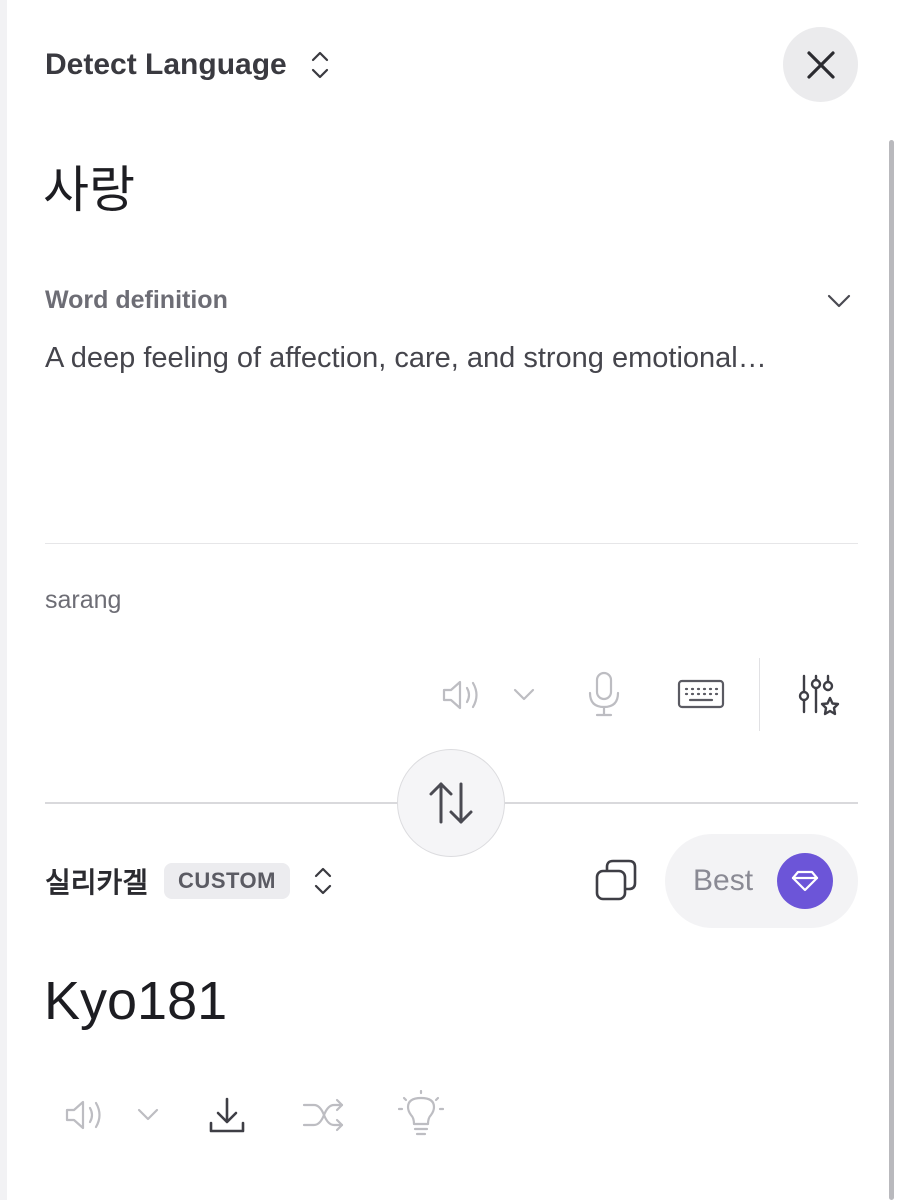 This screenshot has height=1200, width=903. What do you see at coordinates (891, 670) in the screenshot?
I see `scrollbar` at bounding box center [891, 670].